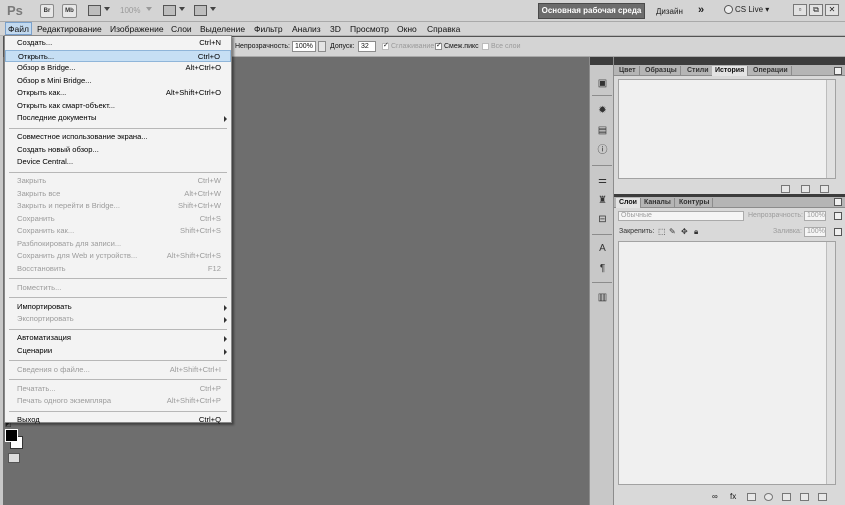 Image resolution: width=845 pixels, height=505 pixels. Describe the element at coordinates (661, 71) in the screenshot. I see `tab-swatches: Образцы` at that location.